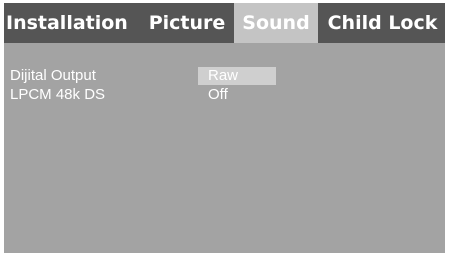 The image size is (449, 257). Describe the element at coordinates (237, 95) in the screenshot. I see `setting-value-lpcm-48k-ds: Off` at that location.